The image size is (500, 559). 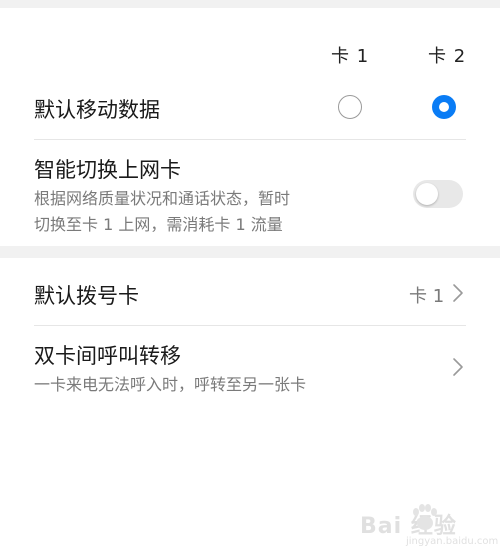 What do you see at coordinates (350, 56) in the screenshot?
I see `column-header-card1: 卡 1` at bounding box center [350, 56].